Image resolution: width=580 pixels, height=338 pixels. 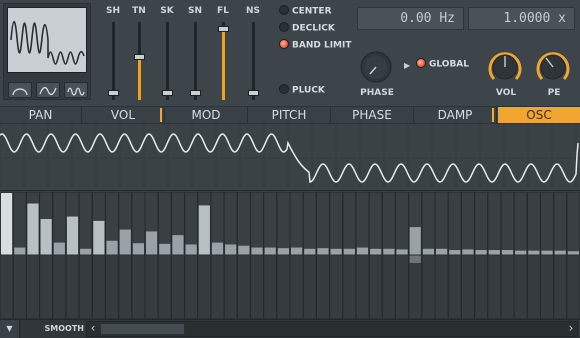 What do you see at coordinates (455, 115) in the screenshot?
I see `tab-damp: DAMP` at bounding box center [455, 115].